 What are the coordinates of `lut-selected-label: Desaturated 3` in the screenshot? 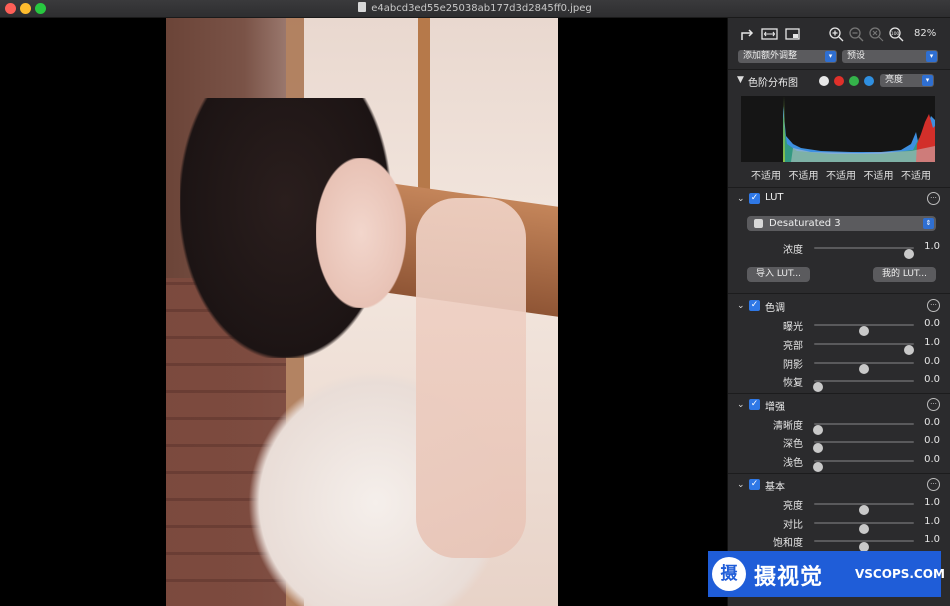 It's located at (805, 223).